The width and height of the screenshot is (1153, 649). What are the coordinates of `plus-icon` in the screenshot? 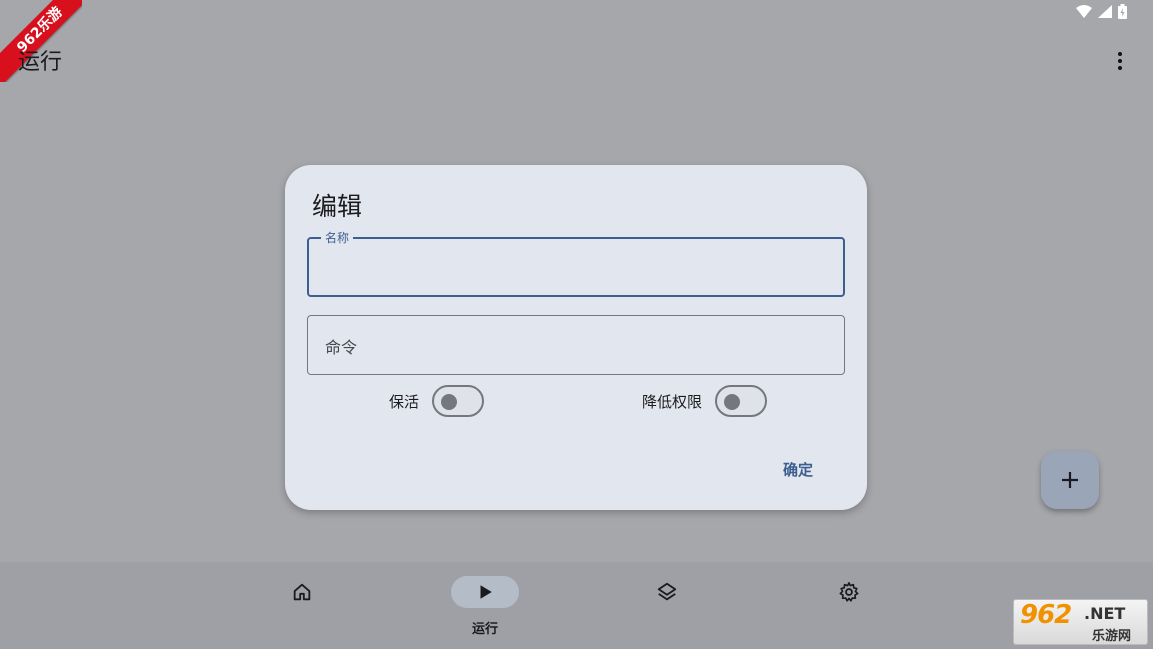 It's located at (1070, 480).